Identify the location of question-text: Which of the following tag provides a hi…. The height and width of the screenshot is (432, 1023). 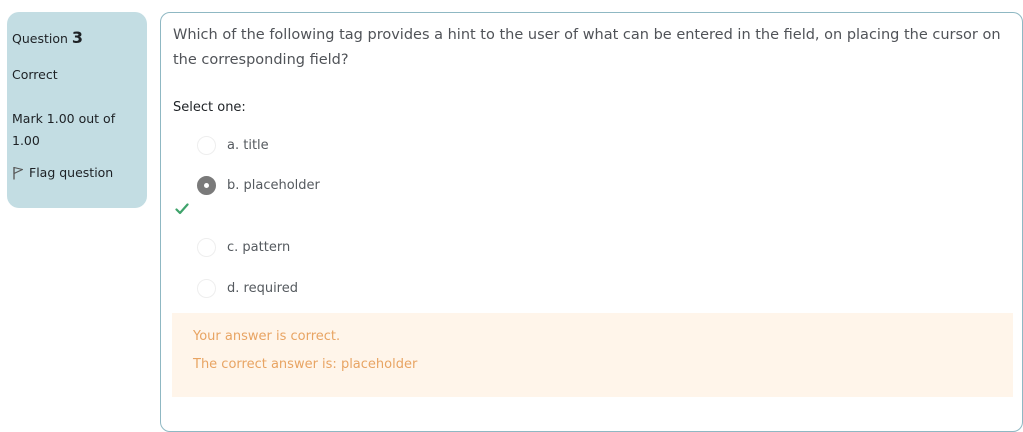
(587, 47).